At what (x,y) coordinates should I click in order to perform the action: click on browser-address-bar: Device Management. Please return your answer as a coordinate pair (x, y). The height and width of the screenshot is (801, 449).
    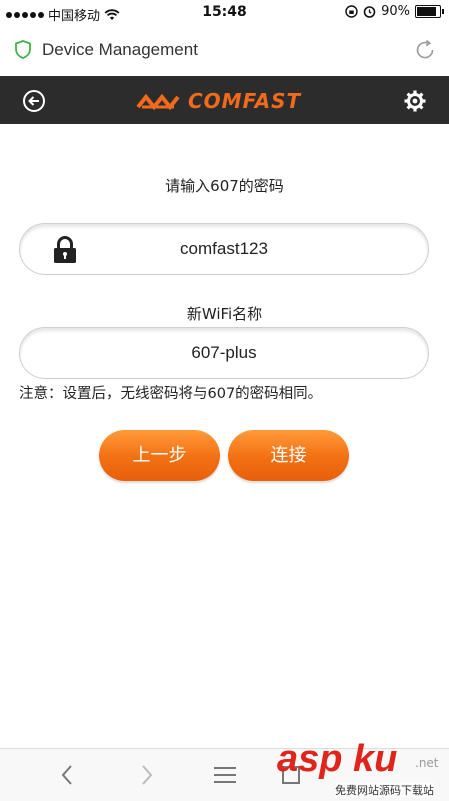
    Looking at the image, I should click on (224, 51).